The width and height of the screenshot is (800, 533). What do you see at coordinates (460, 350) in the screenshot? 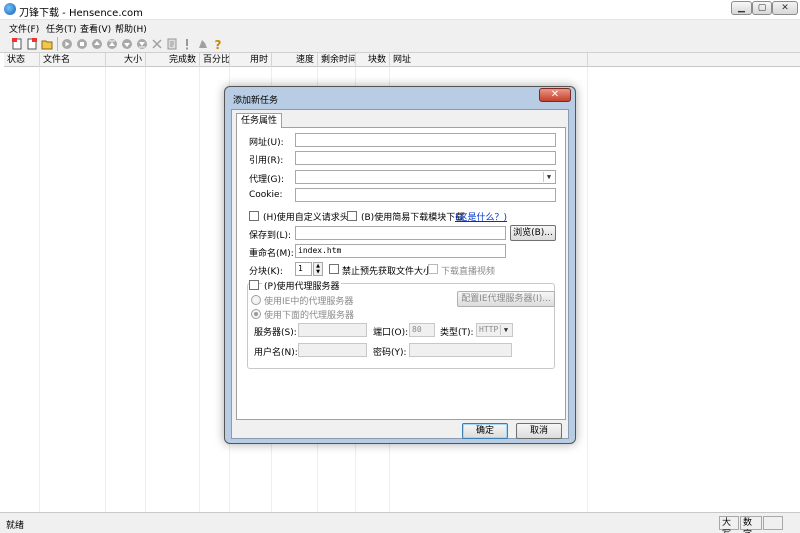
I see `password-input` at bounding box center [460, 350].